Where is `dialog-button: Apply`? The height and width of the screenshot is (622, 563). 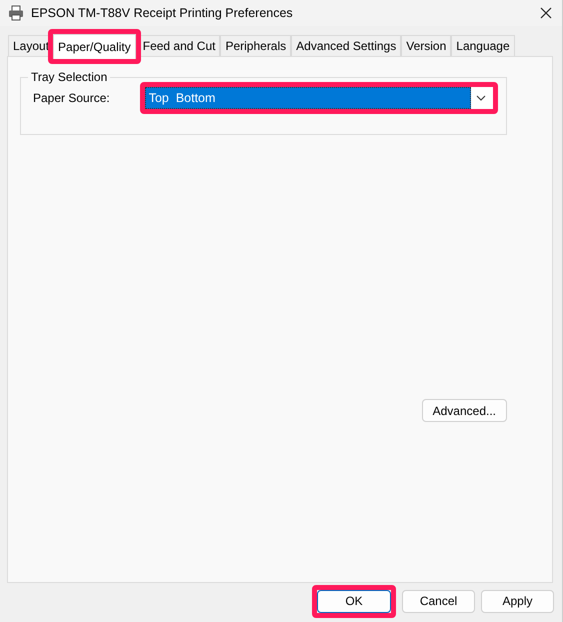 dialog-button: Apply is located at coordinates (517, 601).